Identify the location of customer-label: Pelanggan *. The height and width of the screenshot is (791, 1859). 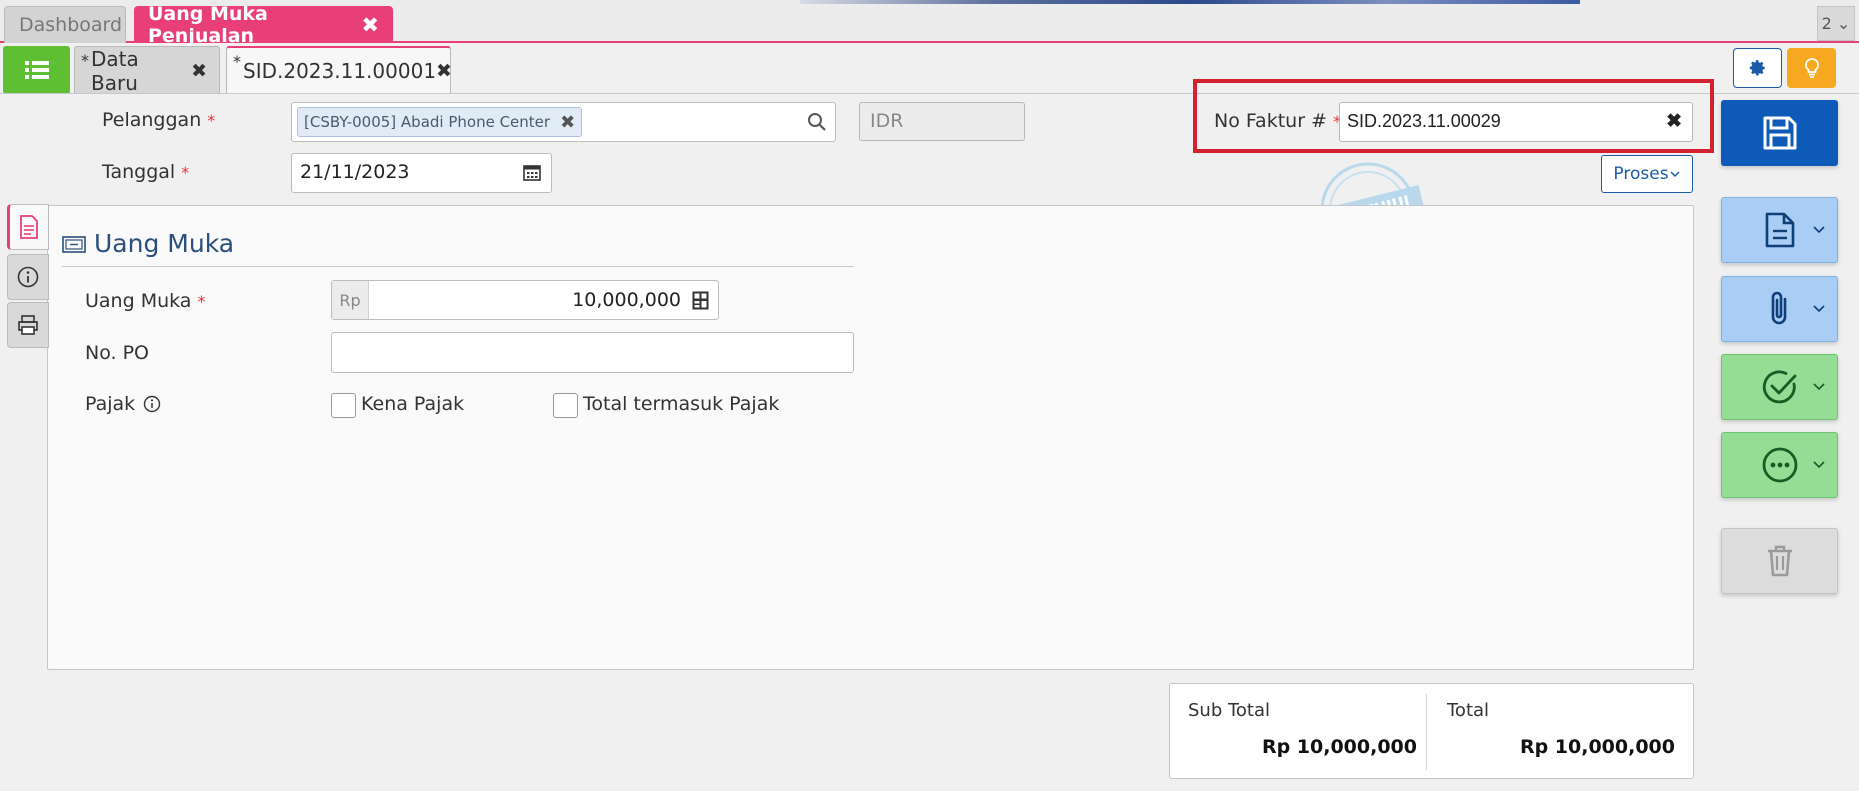
(158, 120).